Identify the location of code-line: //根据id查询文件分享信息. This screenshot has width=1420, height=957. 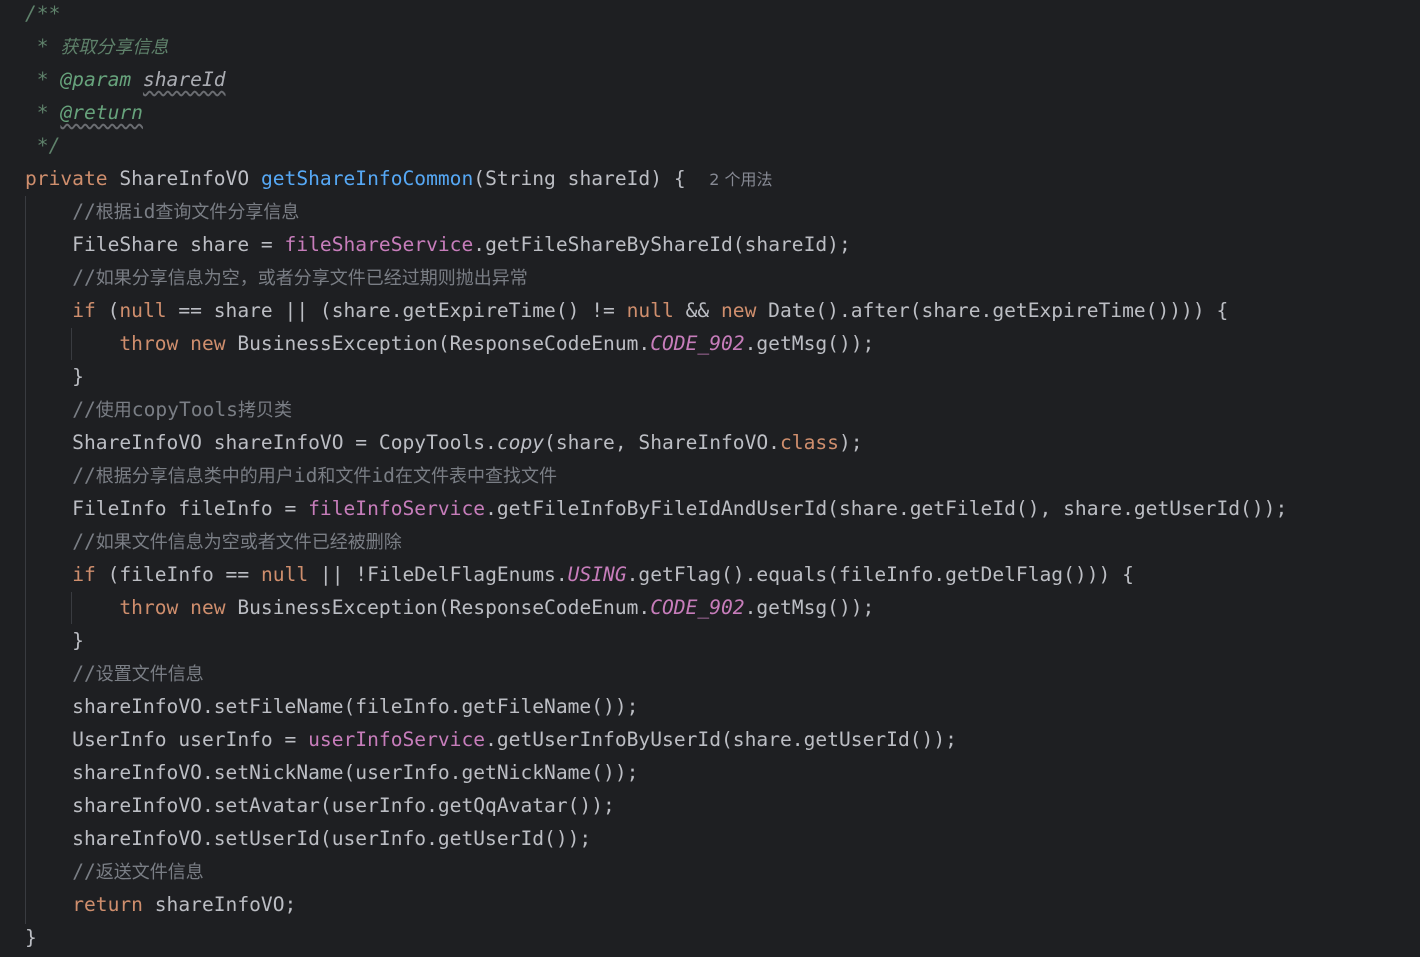
(162, 211).